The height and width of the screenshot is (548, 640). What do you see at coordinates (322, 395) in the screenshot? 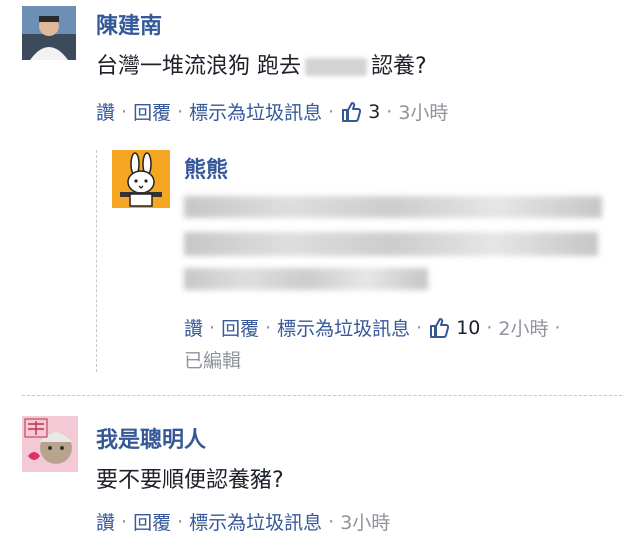
I see `comment-divider` at bounding box center [322, 395].